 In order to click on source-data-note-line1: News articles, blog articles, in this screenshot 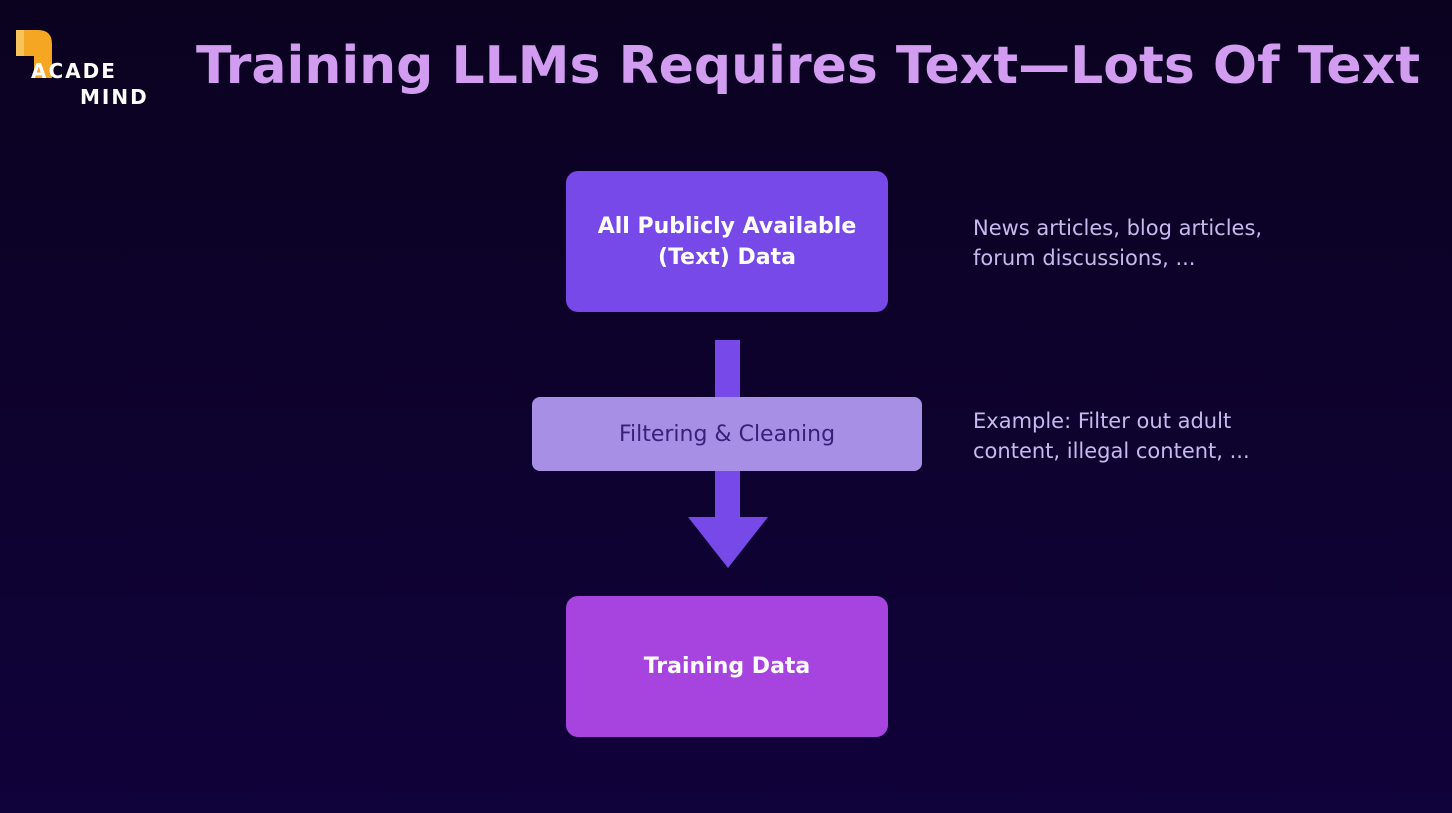, I will do `click(1118, 228)`.